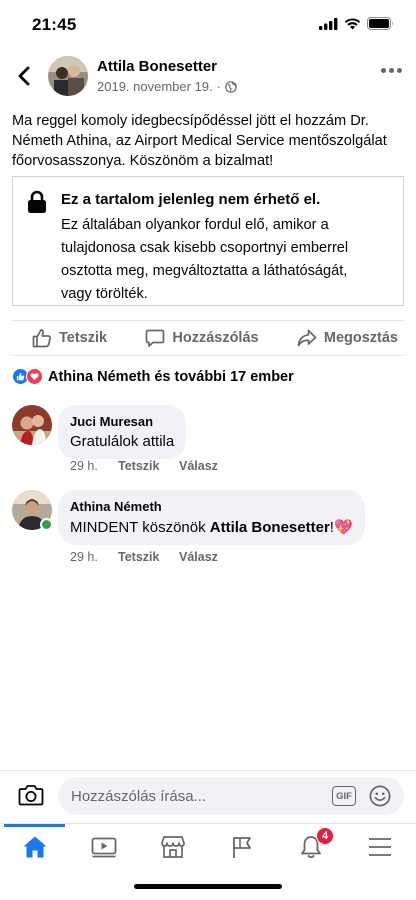  Describe the element at coordinates (270, 527) in the screenshot. I see `comment-mention: Attila Bonesetter` at that location.